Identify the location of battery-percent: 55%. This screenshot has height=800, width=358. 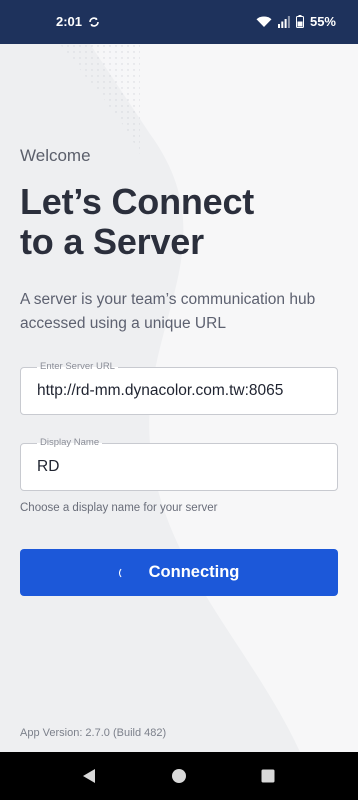
(322, 21).